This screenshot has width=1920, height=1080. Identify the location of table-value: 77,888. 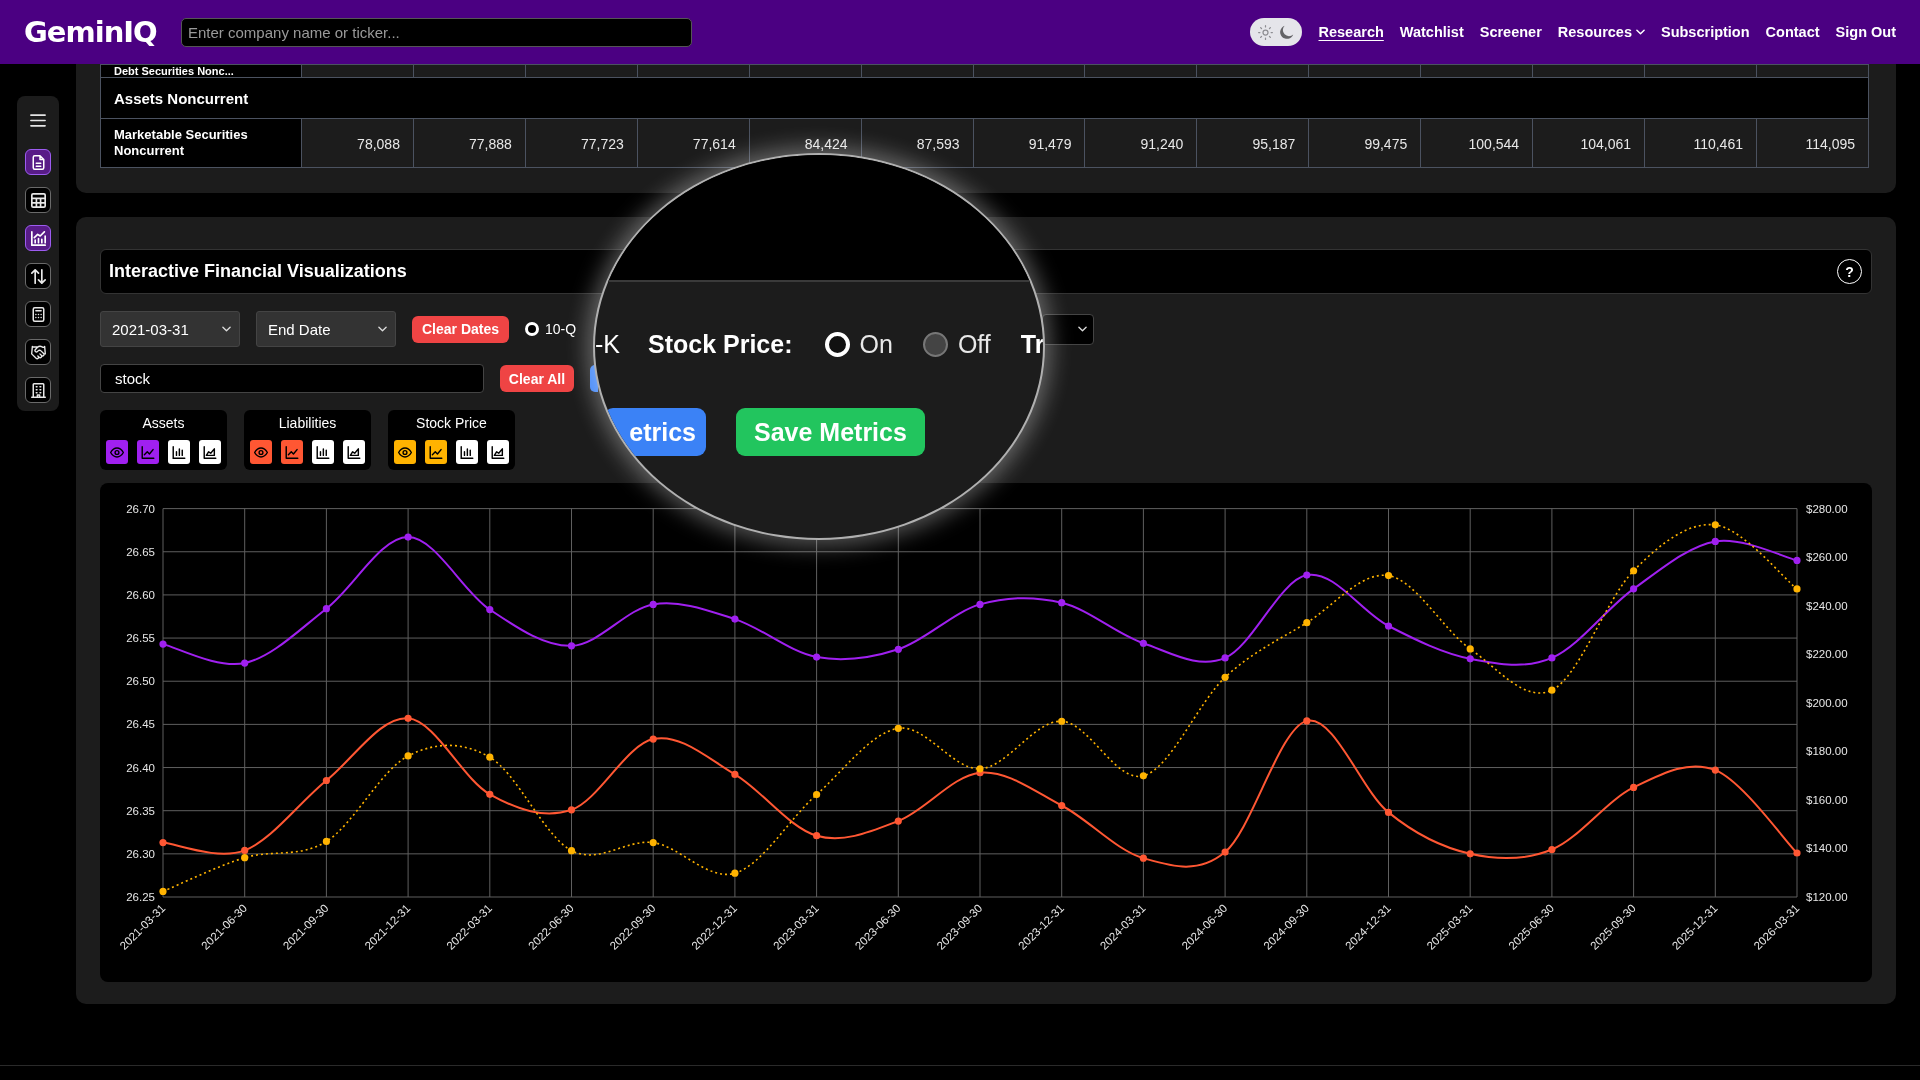
(490, 144).